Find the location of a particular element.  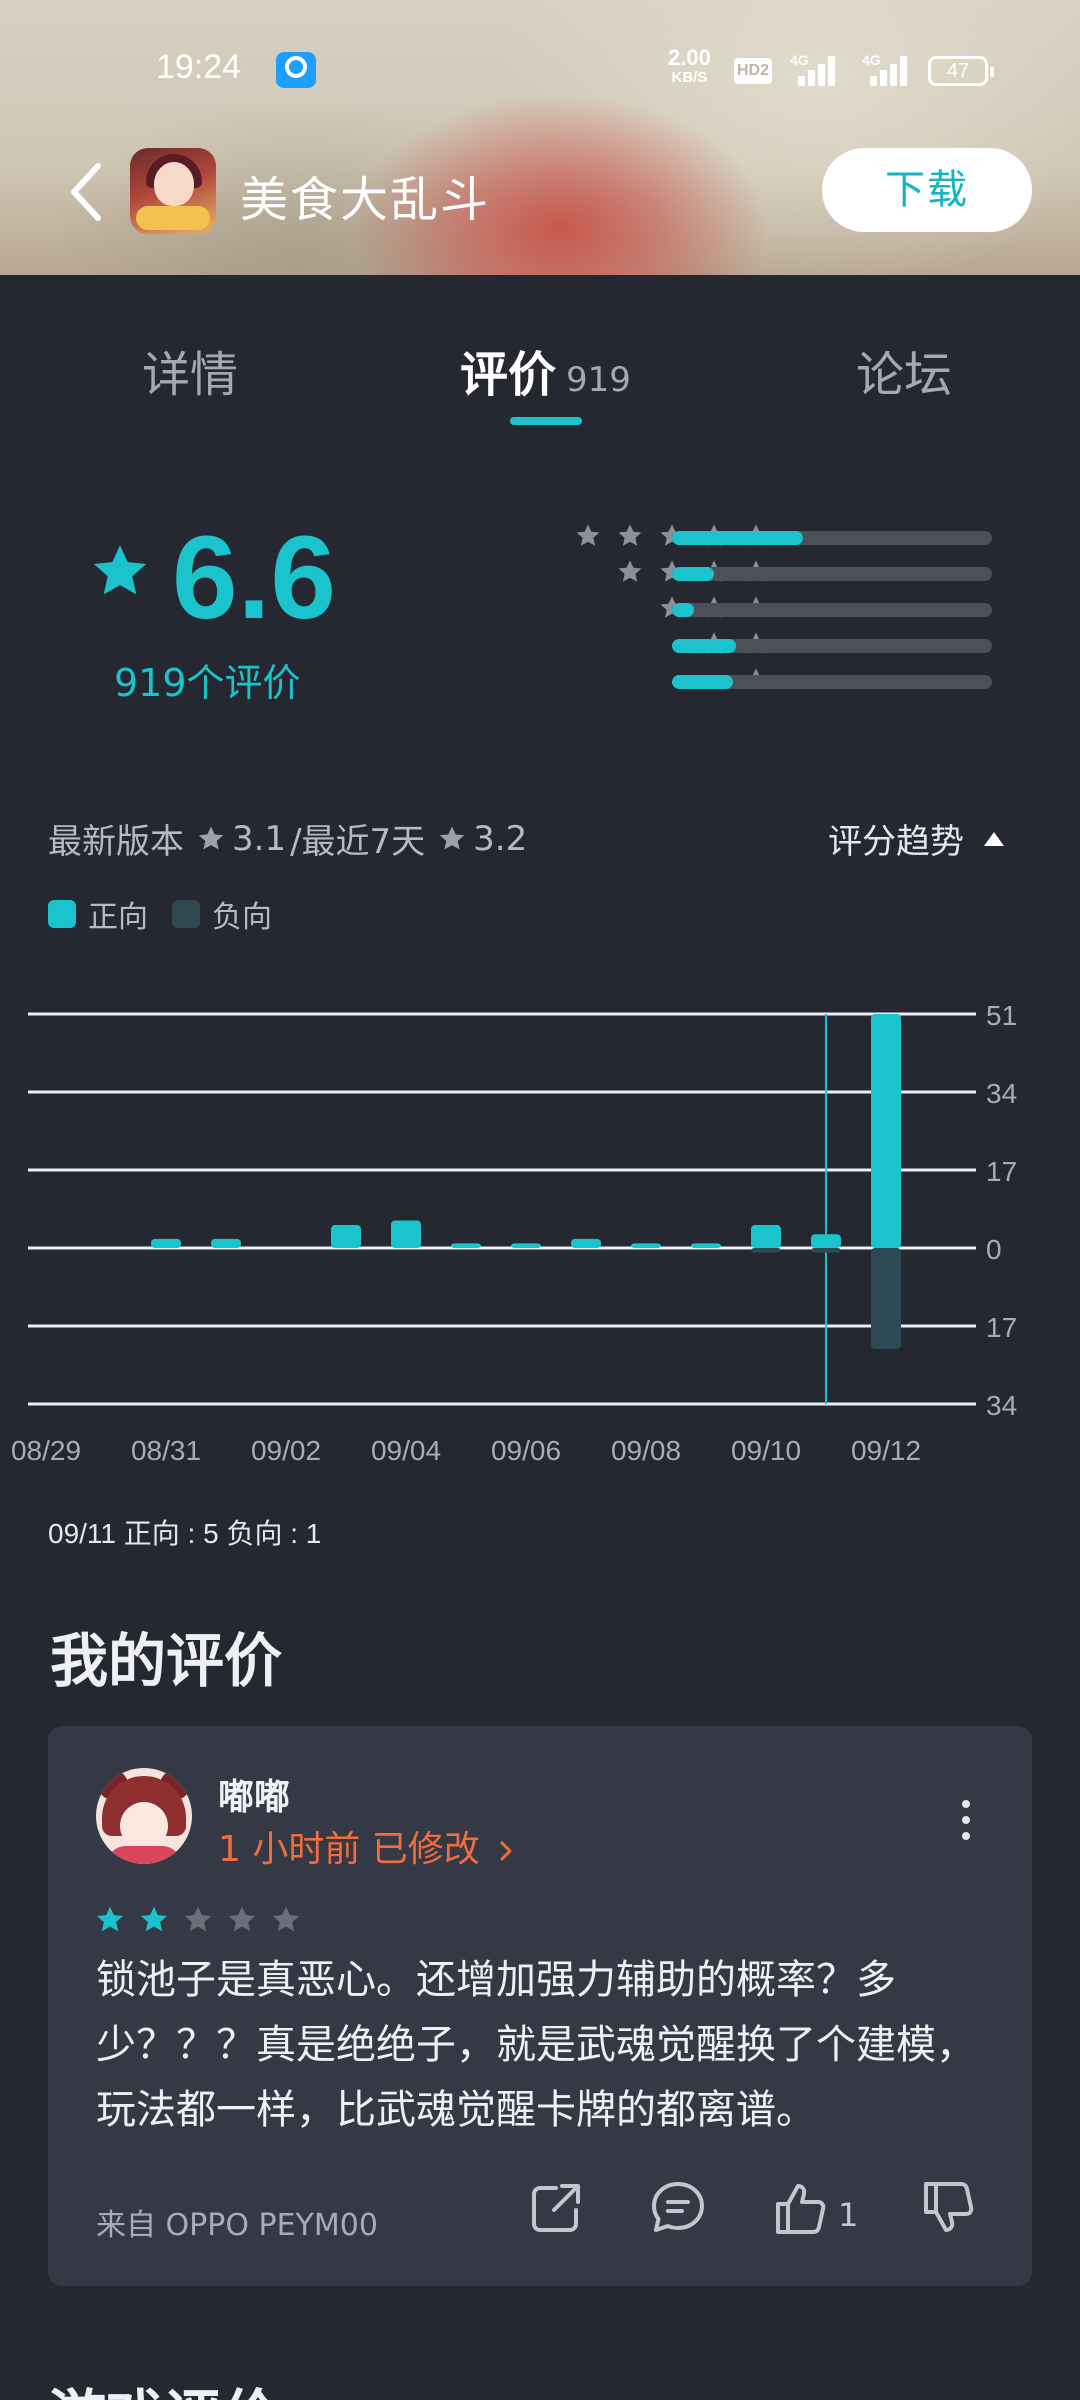

chevron-right-icon is located at coordinates (506, 1851).